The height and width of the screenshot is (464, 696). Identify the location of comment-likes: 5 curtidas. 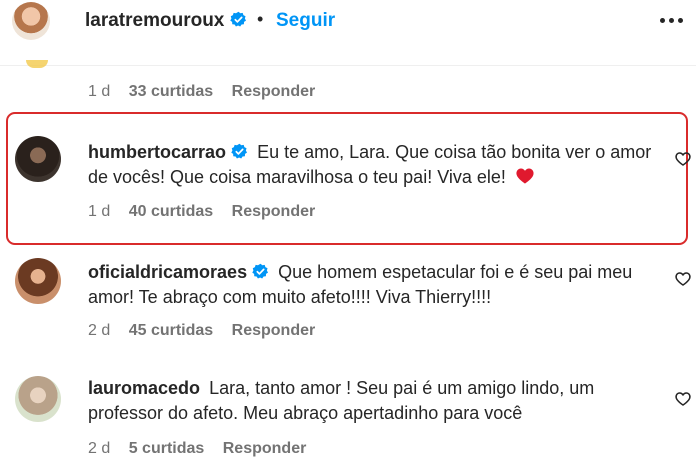
(167, 448).